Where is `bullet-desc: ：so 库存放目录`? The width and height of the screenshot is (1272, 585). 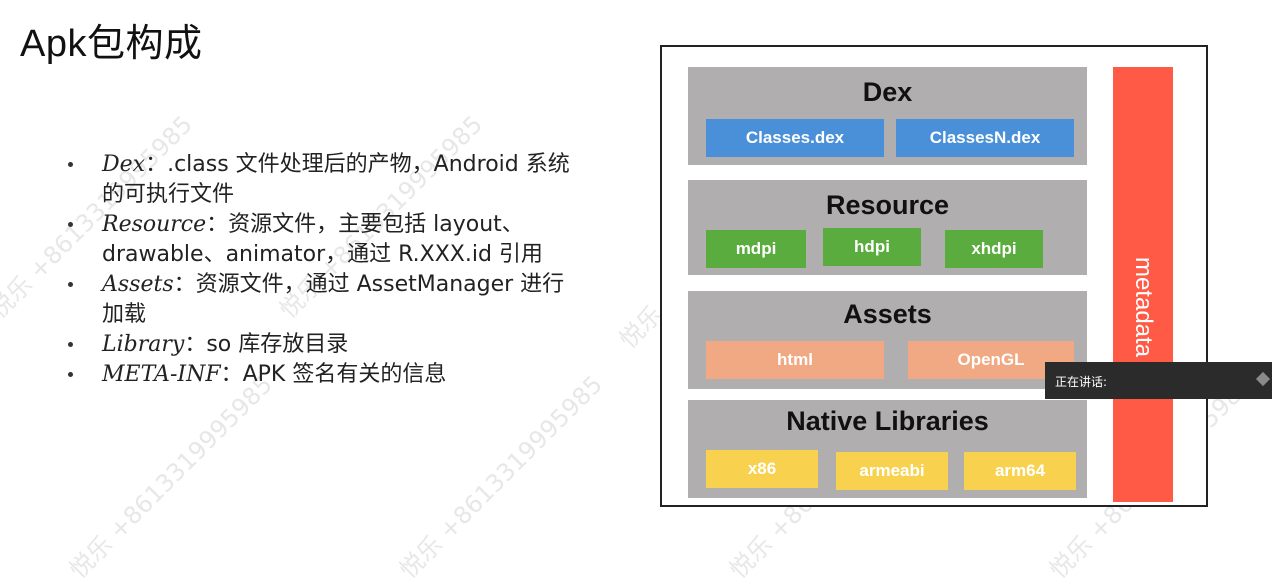
bullet-desc: ：so 库存放目录 is located at coordinates (266, 344).